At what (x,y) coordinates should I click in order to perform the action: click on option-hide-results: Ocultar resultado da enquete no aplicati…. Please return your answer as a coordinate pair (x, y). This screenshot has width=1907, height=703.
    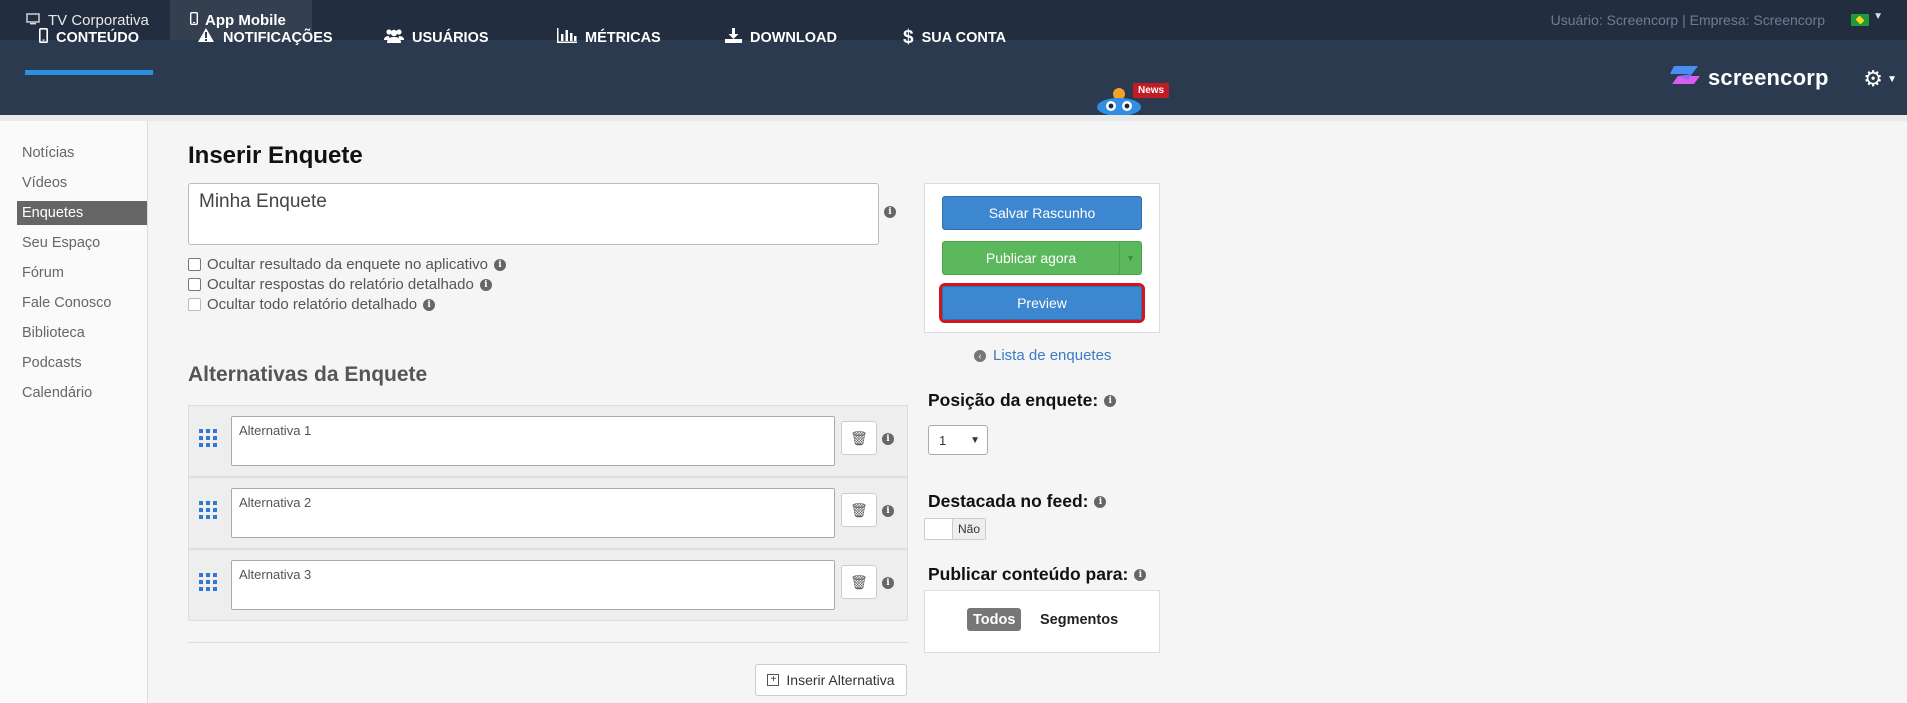
    Looking at the image, I should click on (347, 264).